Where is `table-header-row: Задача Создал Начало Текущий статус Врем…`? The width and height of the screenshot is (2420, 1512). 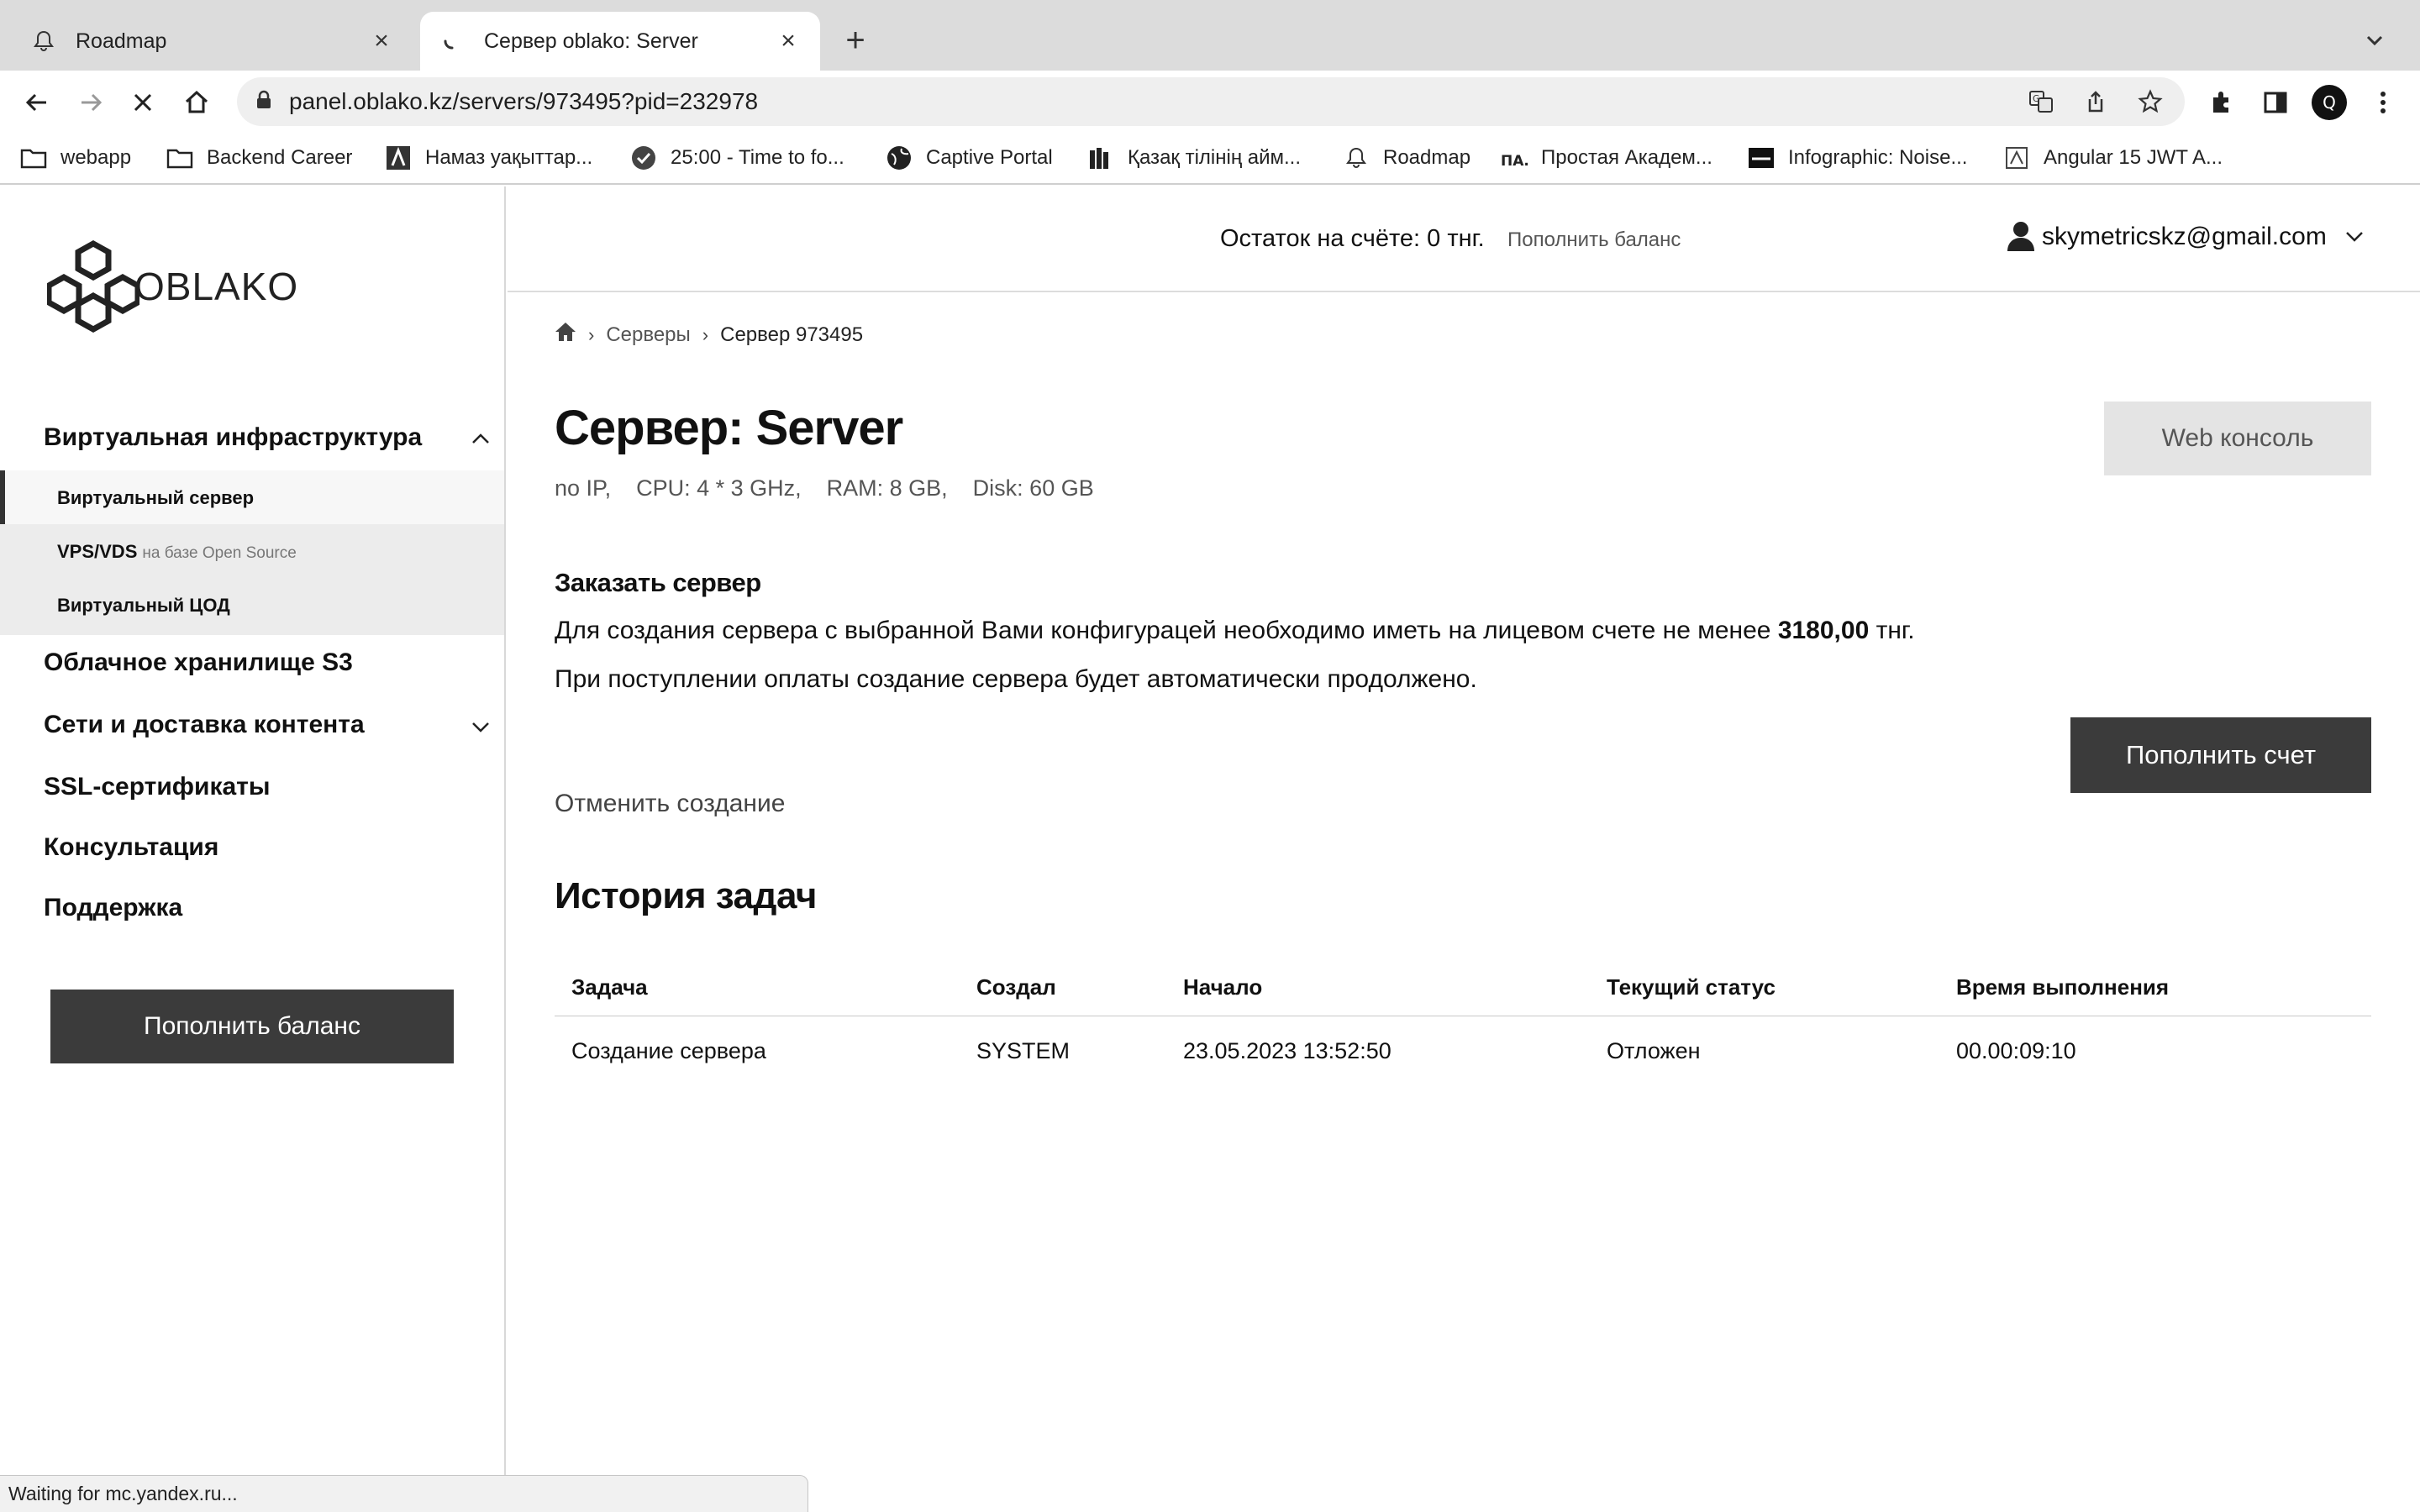 table-header-row: Задача Создал Начало Текущий статус Врем… is located at coordinates (1463, 984).